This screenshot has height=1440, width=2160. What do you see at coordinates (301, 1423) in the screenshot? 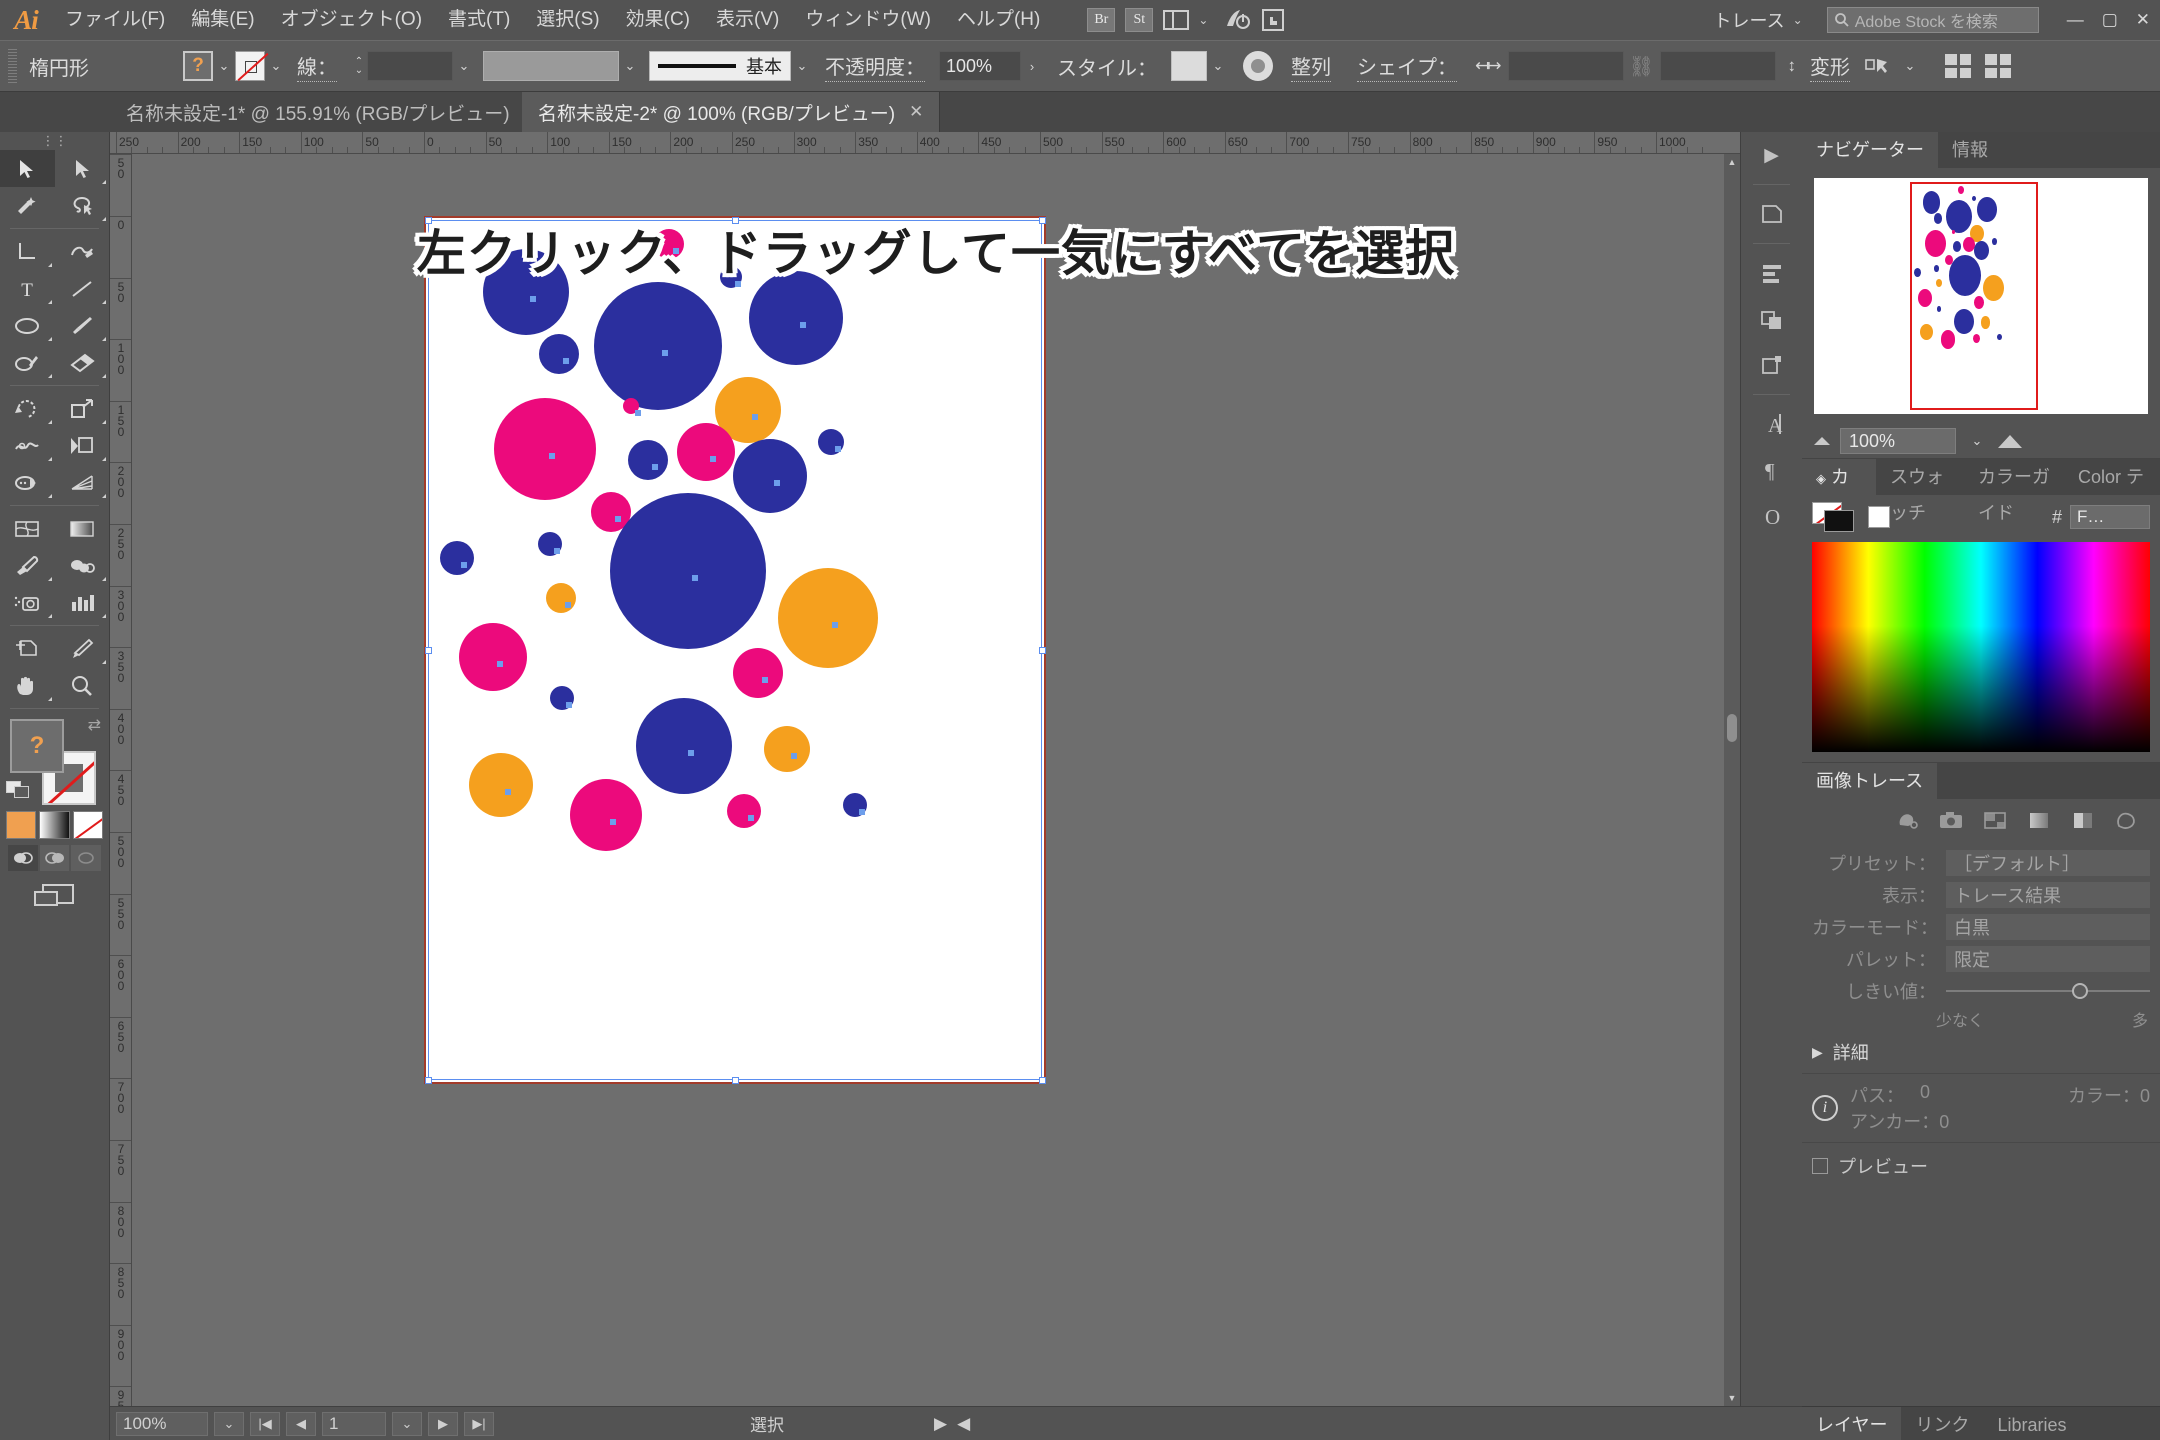
I see `previous-artboard-button: ◀` at bounding box center [301, 1423].